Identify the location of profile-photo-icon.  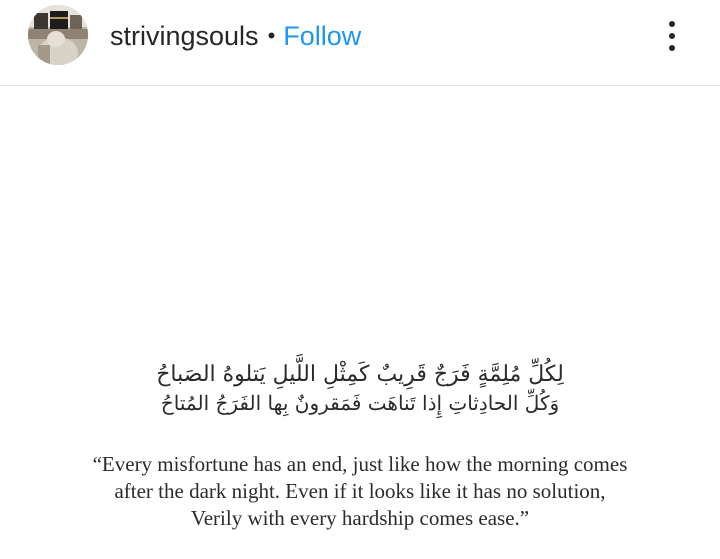
(58, 35).